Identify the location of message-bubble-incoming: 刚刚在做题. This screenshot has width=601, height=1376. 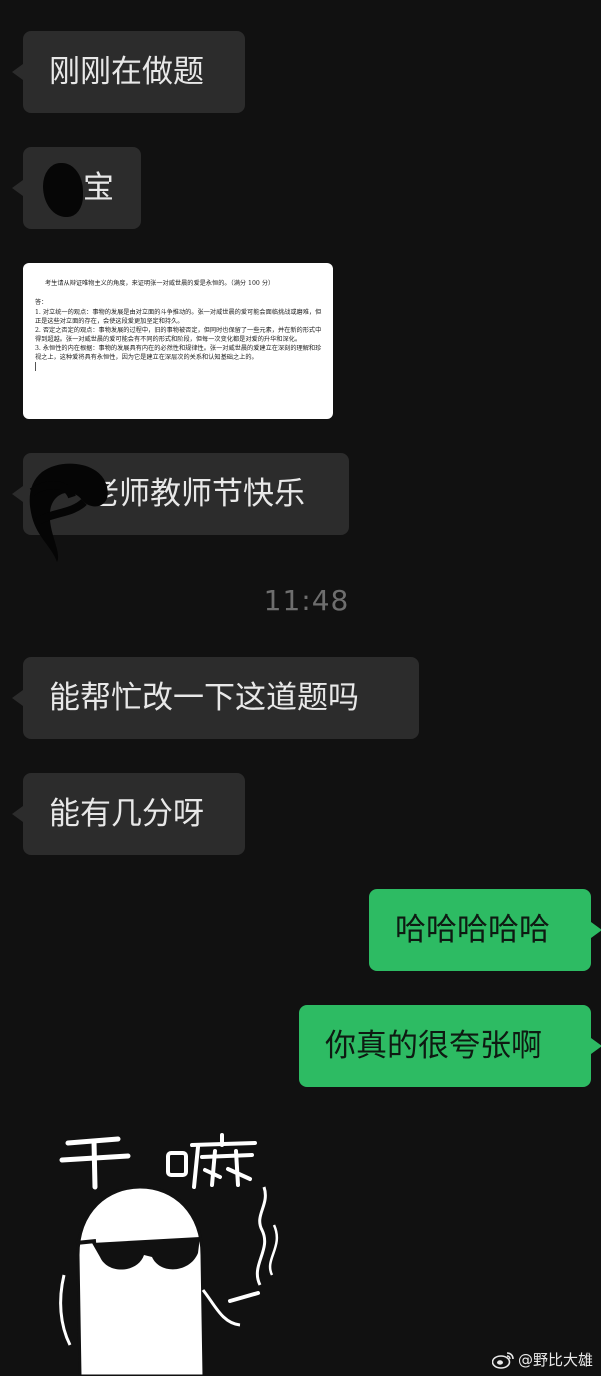
(128, 72).